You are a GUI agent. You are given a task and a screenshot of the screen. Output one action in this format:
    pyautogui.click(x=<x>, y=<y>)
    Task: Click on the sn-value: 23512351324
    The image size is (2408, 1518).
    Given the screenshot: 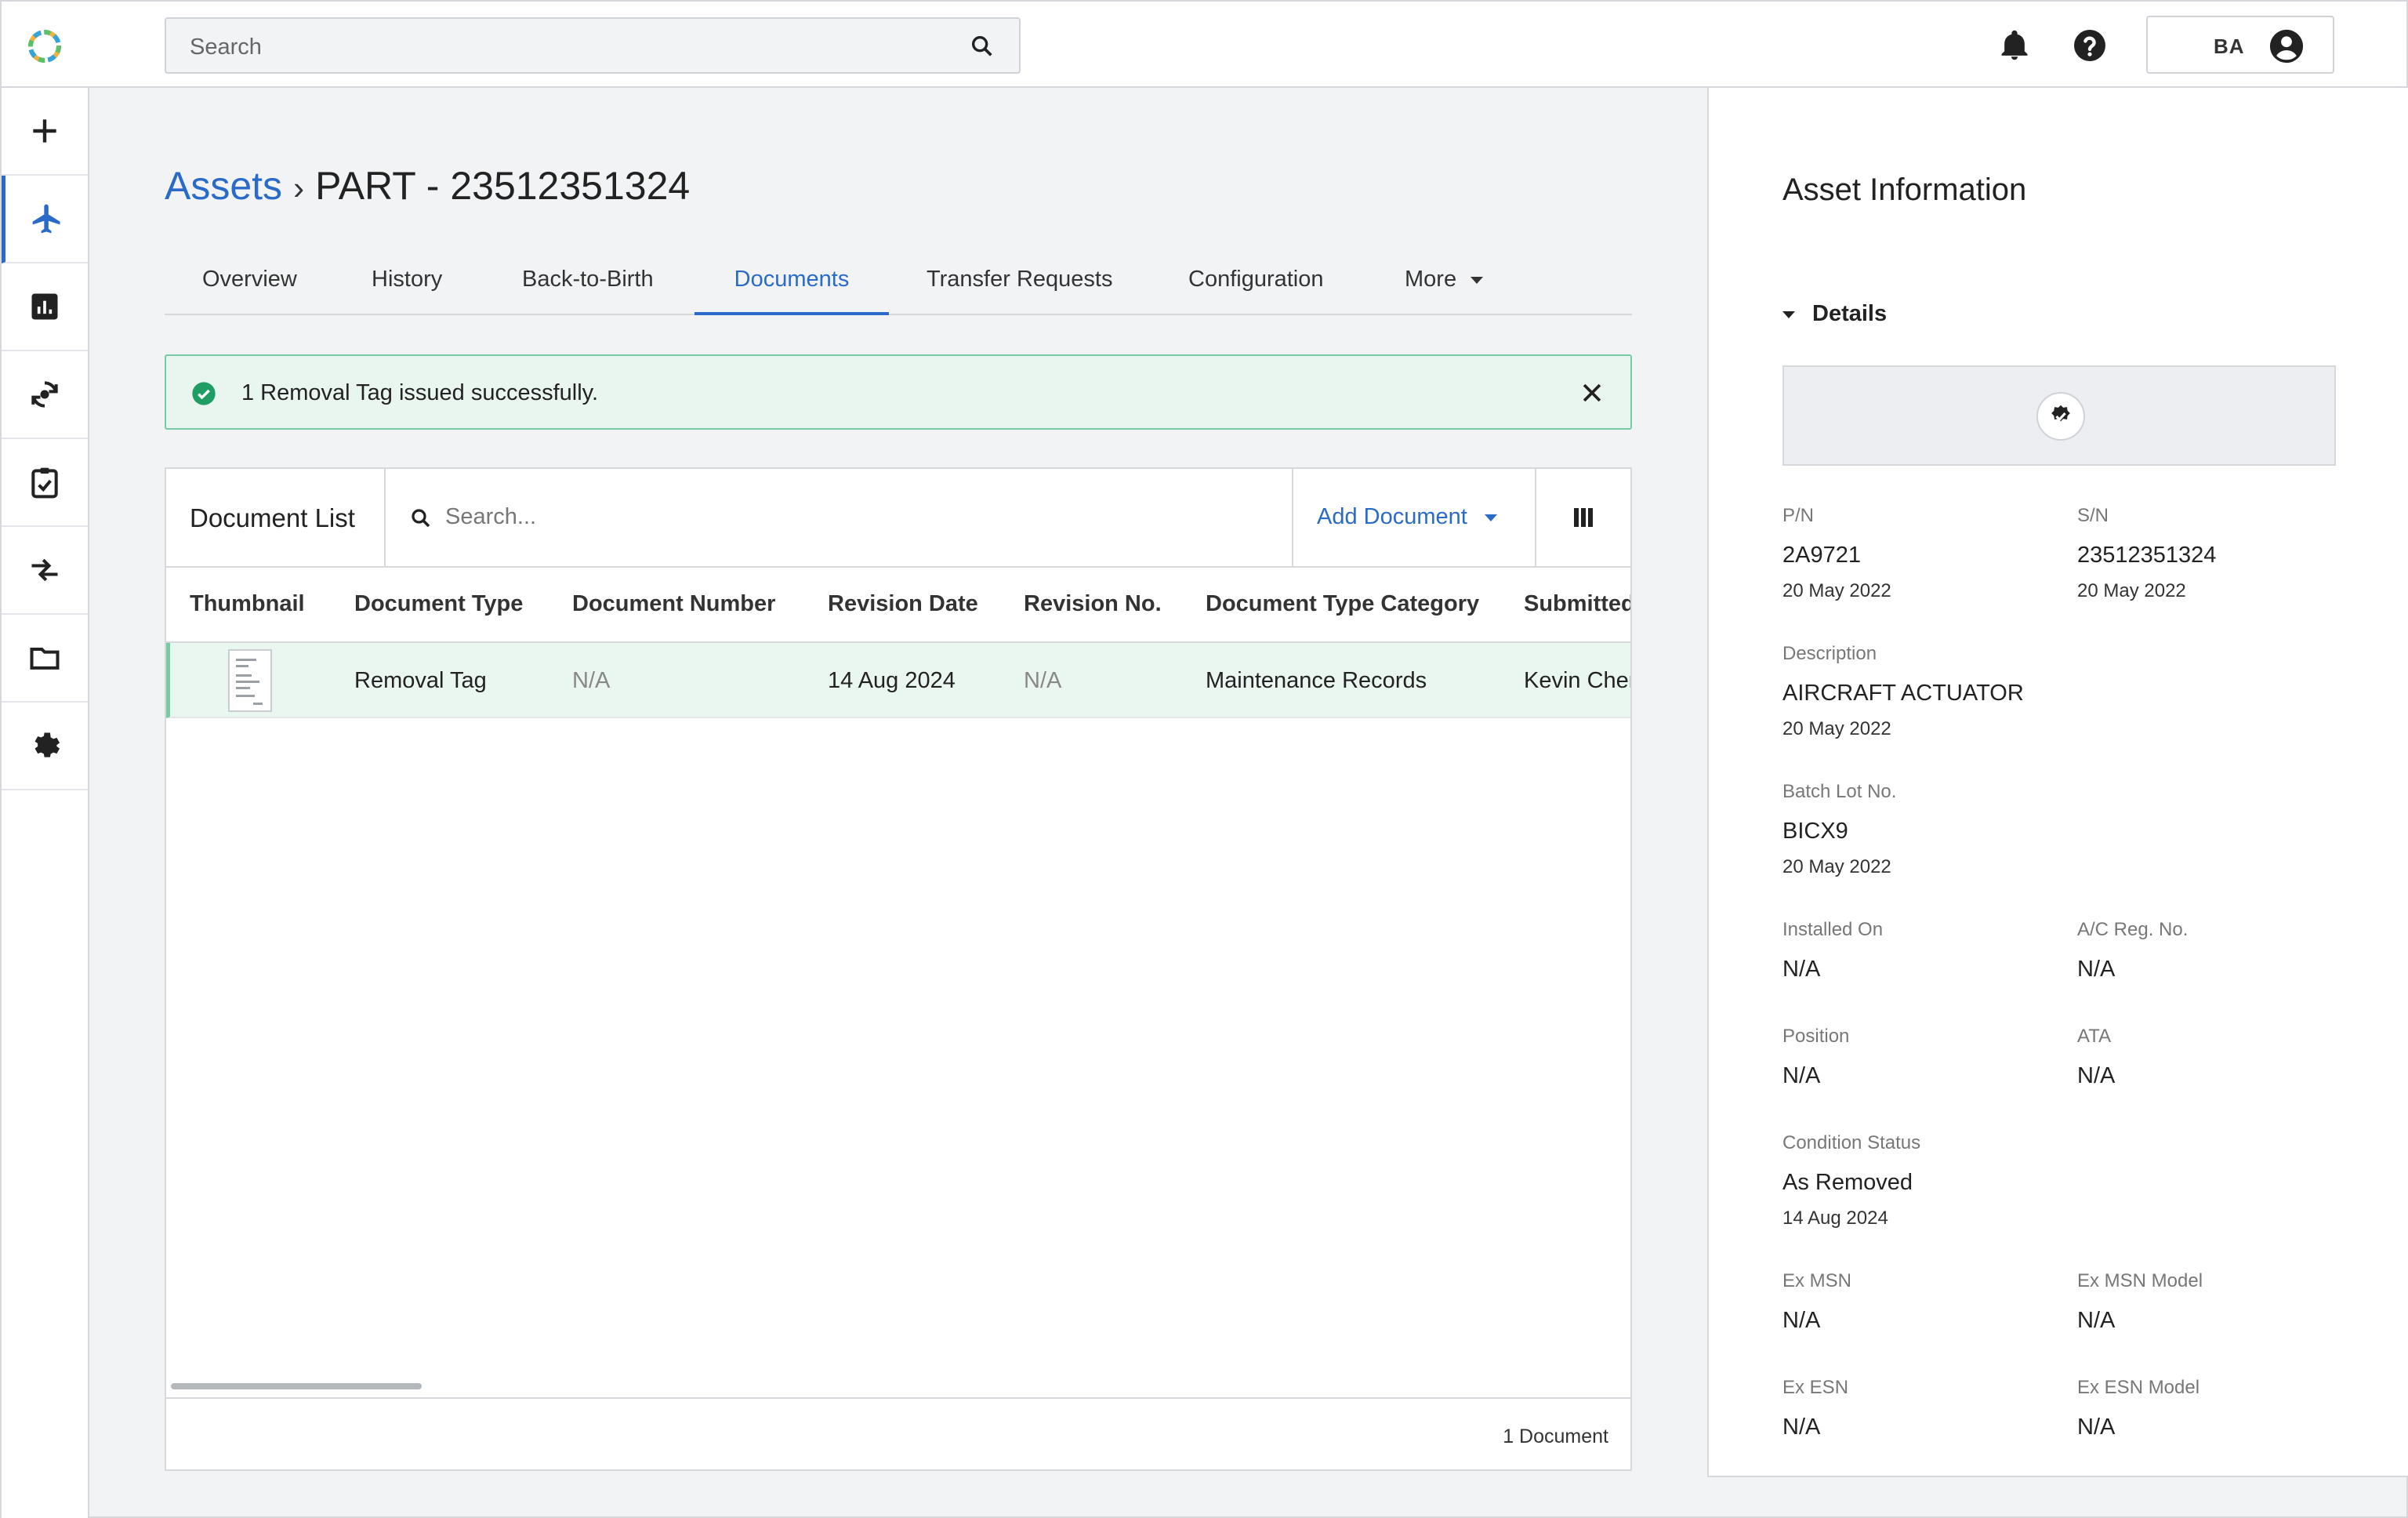 What is the action you would take?
    pyautogui.click(x=2147, y=555)
    